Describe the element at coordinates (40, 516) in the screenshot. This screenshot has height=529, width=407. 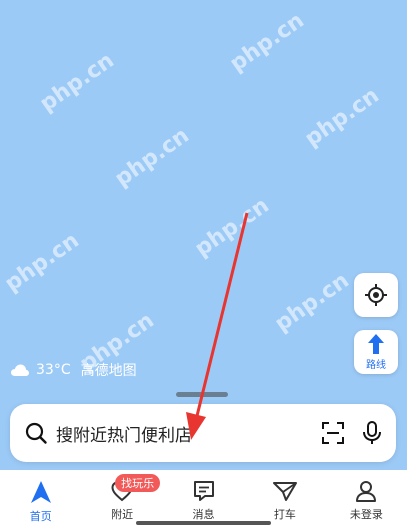
I see `tab-home-label: 首页` at that location.